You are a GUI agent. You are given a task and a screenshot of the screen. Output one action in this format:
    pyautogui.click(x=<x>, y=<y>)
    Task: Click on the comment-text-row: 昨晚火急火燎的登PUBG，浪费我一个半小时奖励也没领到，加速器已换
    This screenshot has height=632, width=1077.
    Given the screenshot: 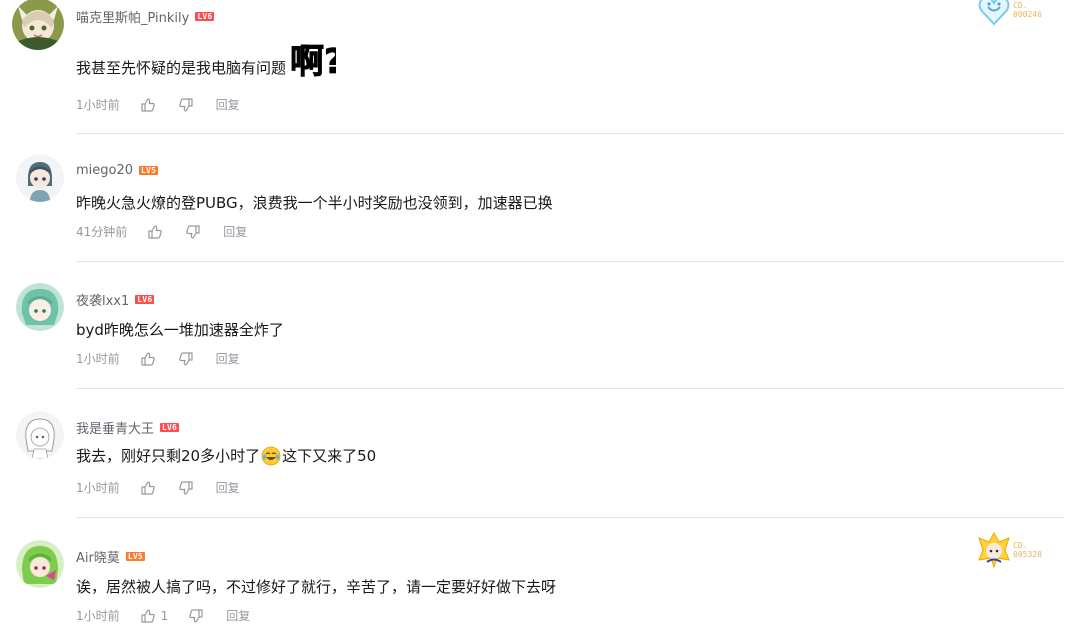 What is the action you would take?
    pyautogui.click(x=314, y=202)
    